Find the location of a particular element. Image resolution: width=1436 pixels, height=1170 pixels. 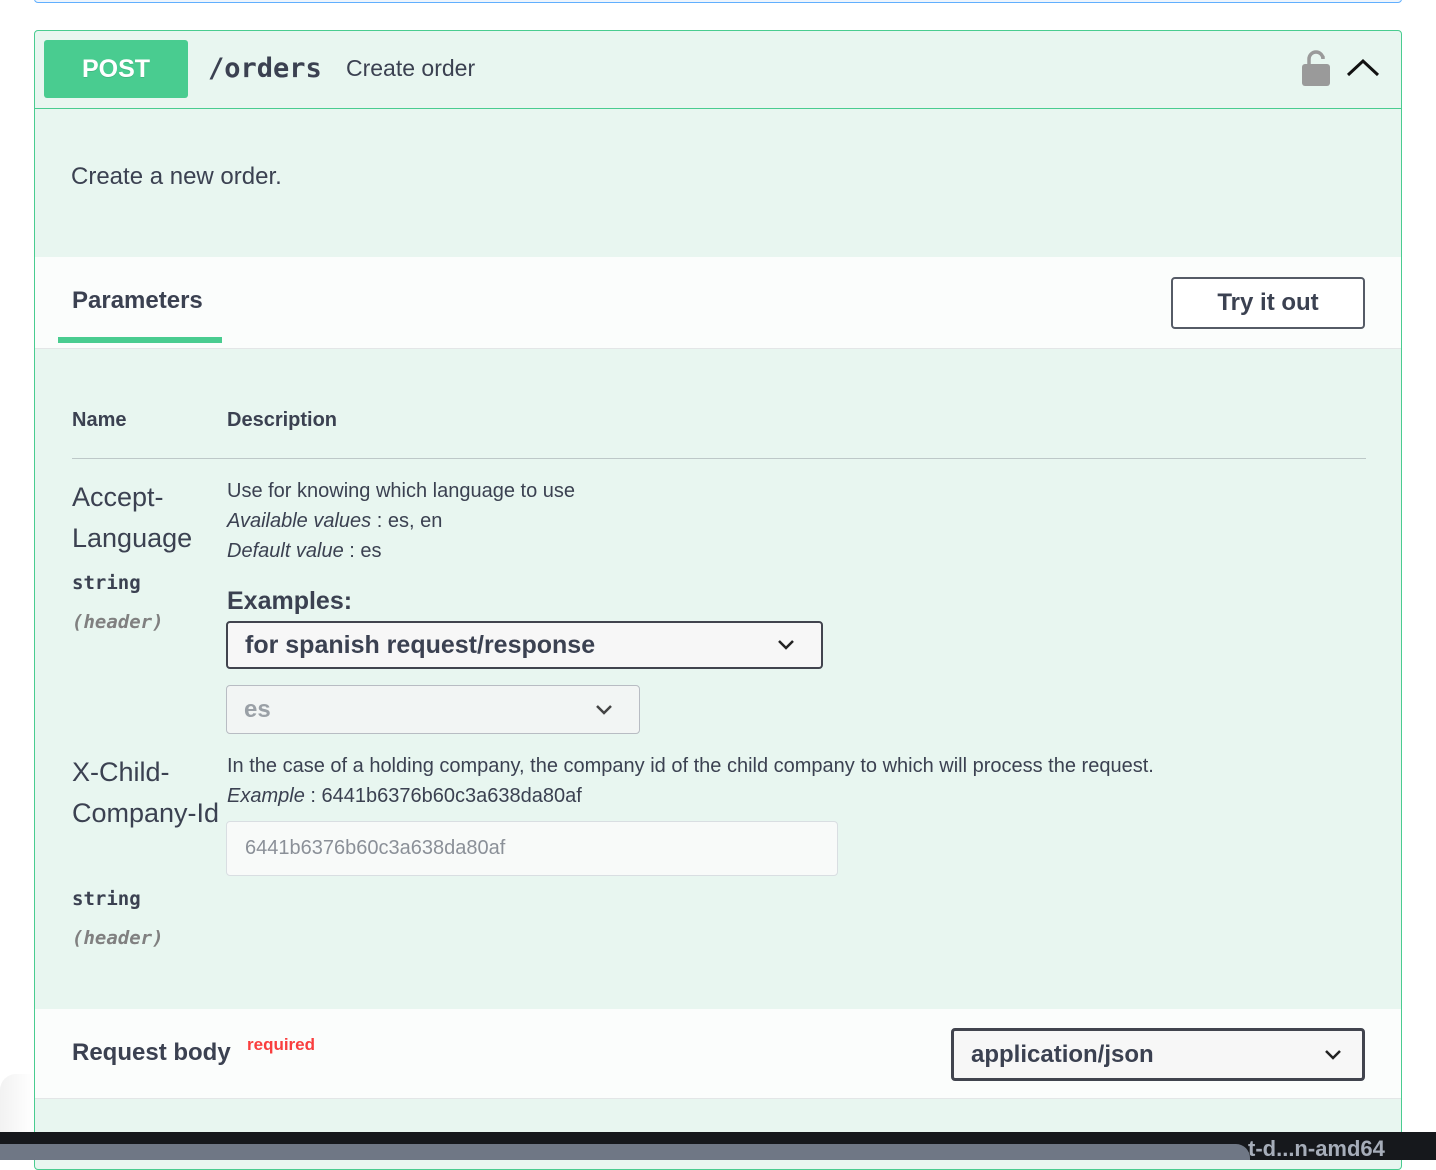

column-header-description: Description is located at coordinates (282, 420).